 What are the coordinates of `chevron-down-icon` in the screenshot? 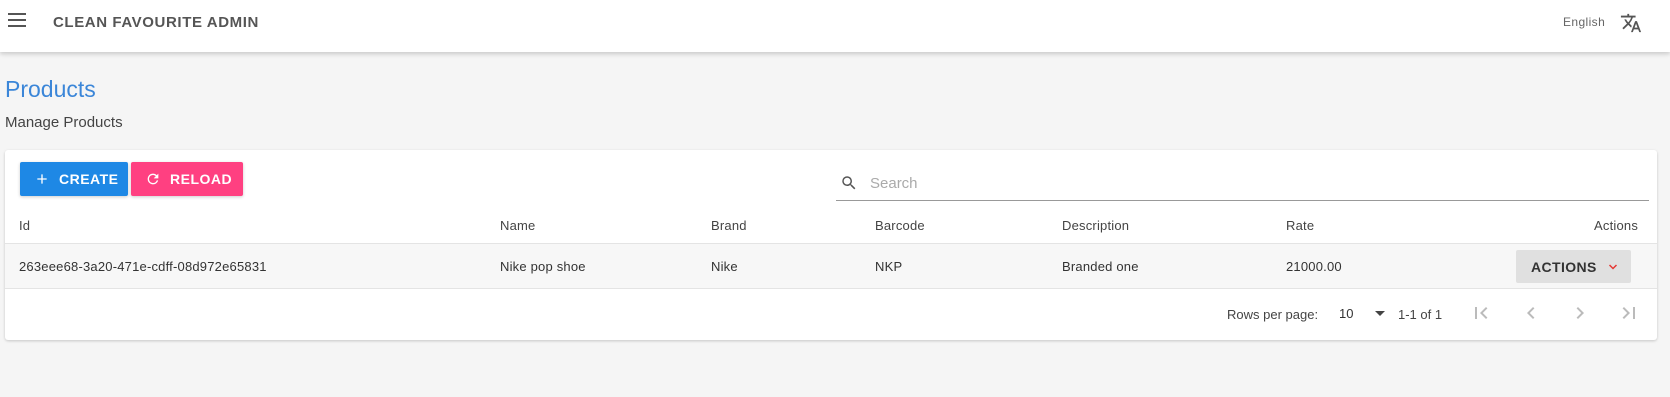 It's located at (1613, 267).